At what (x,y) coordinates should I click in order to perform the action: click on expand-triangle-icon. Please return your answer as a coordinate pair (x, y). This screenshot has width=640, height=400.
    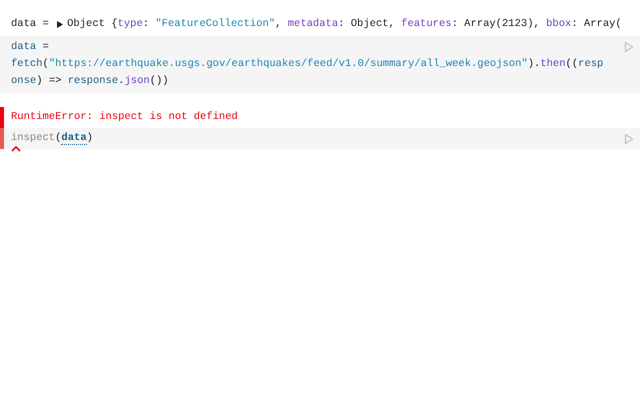
    Looking at the image, I should click on (60, 24).